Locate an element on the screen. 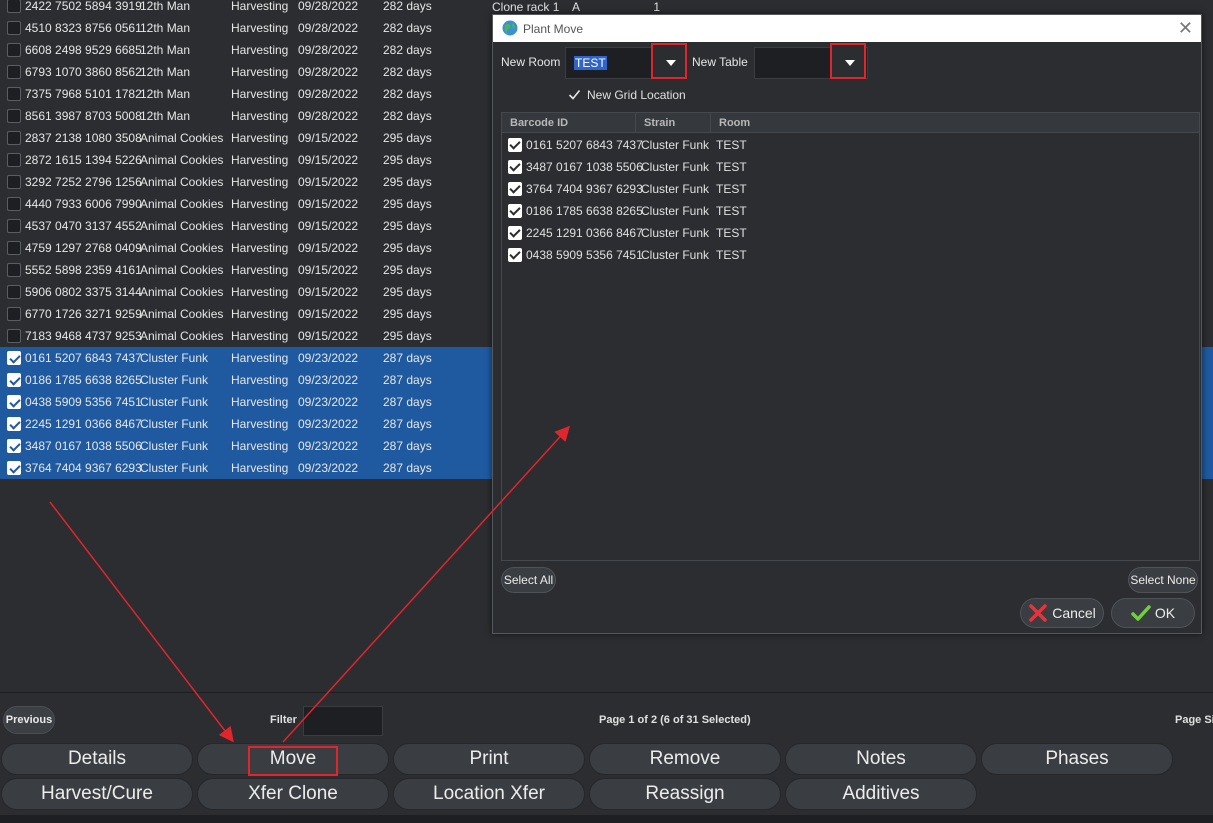 The height and width of the screenshot is (823, 1213). new-table-dropdown-button is located at coordinates (848, 61).